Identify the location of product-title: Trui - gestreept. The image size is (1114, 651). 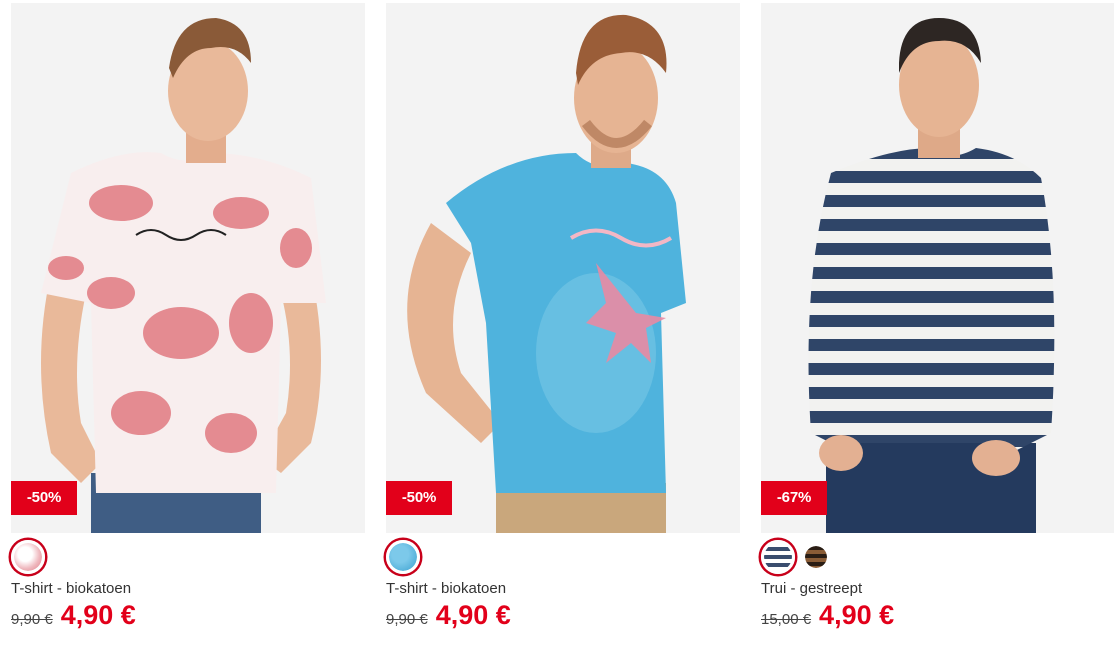
(811, 588).